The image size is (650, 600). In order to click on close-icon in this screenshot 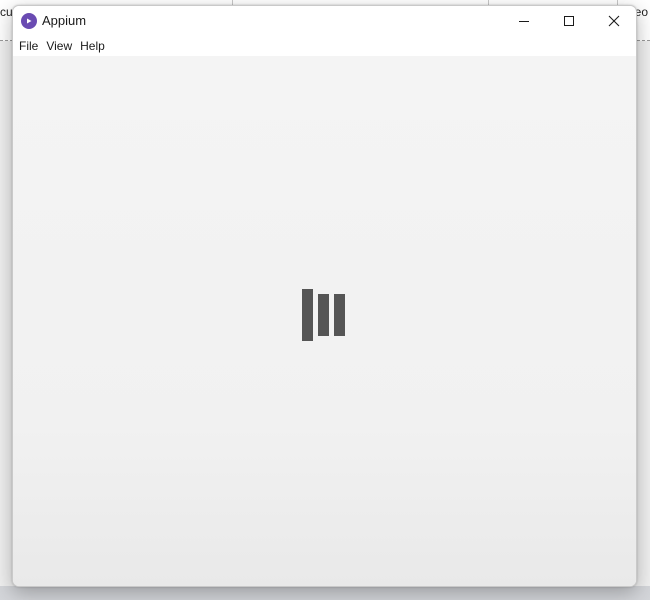, I will do `click(613, 21)`.